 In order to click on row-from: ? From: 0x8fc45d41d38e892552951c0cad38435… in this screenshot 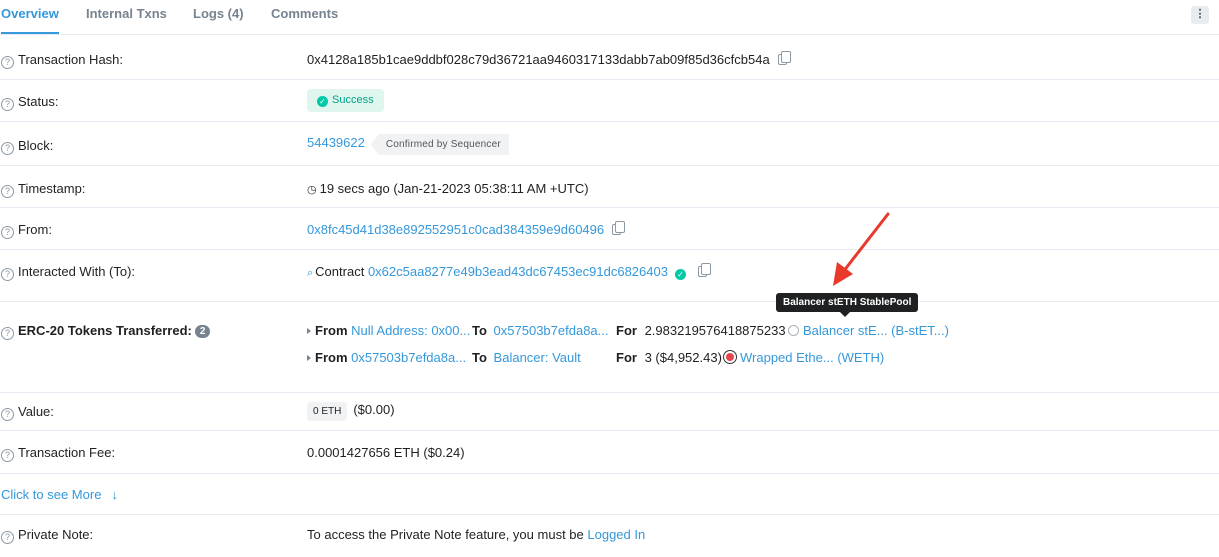, I will do `click(609, 229)`.